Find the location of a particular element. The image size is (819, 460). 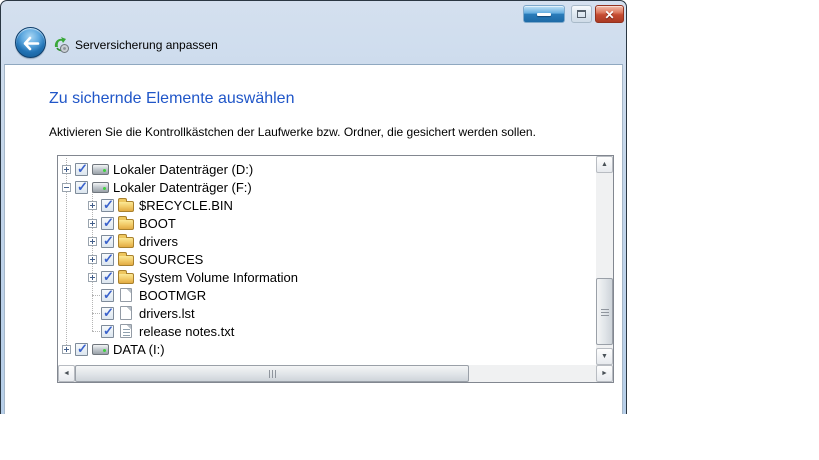

tree-item-label: Lokaler Datenträger (D:) is located at coordinates (183, 169).